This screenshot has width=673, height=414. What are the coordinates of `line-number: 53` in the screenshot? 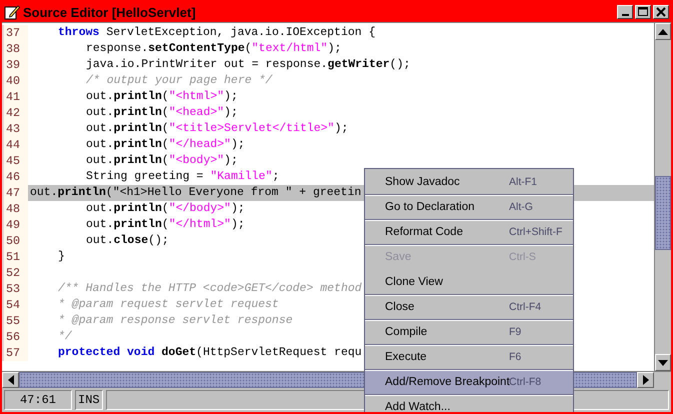 It's located at (15, 289).